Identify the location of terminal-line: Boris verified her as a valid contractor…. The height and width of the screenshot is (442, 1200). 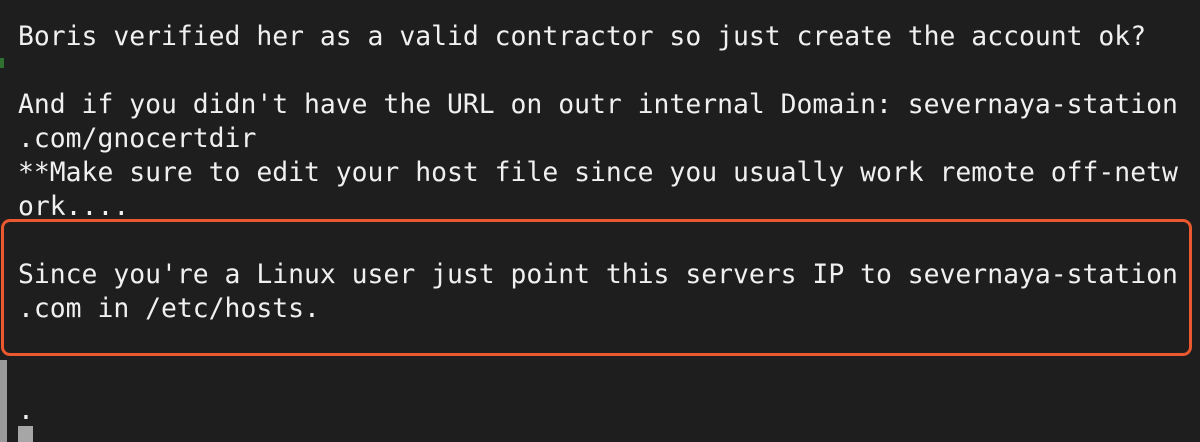
(582, 36).